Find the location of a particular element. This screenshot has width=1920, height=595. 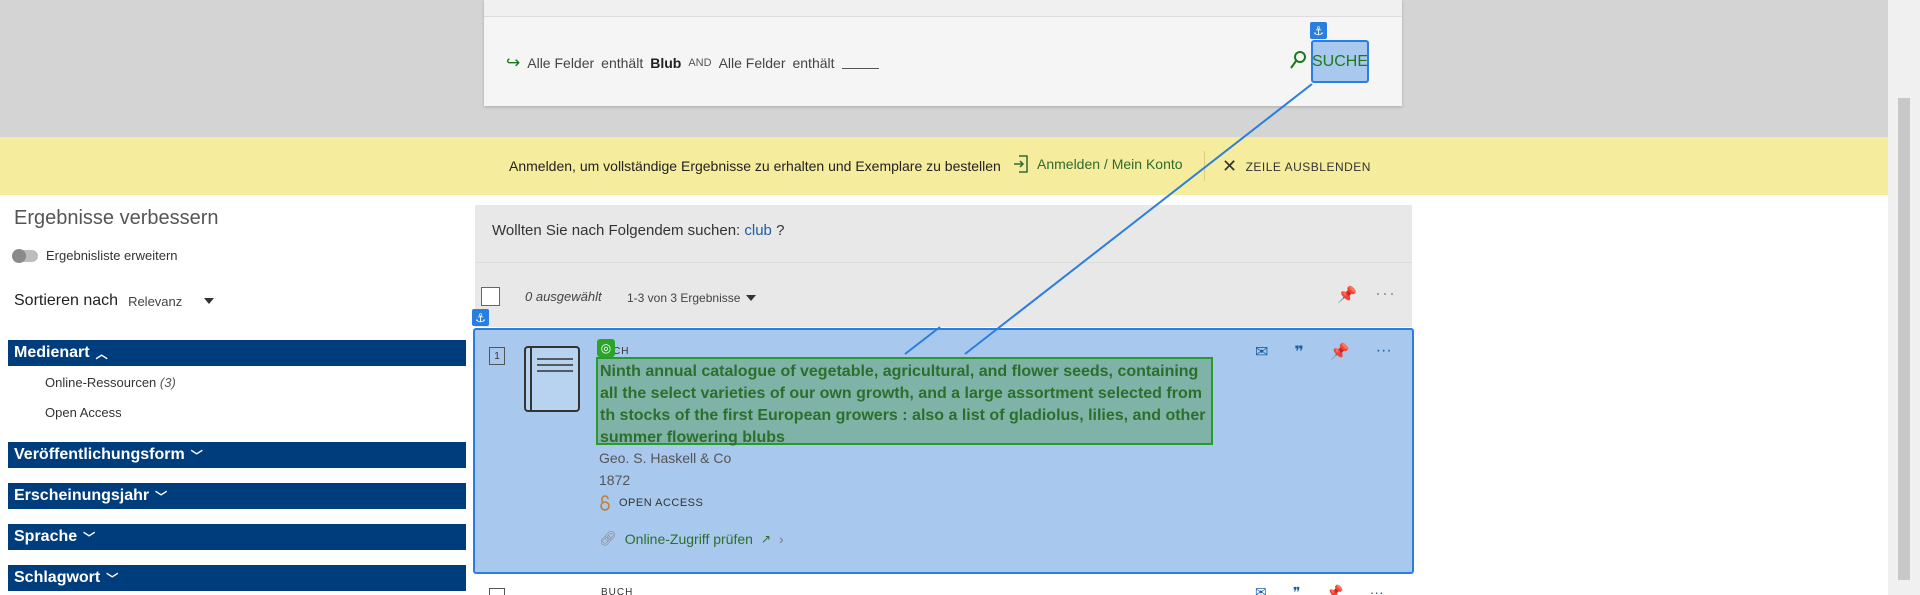

query-field-1: Alle Felder is located at coordinates (561, 63).